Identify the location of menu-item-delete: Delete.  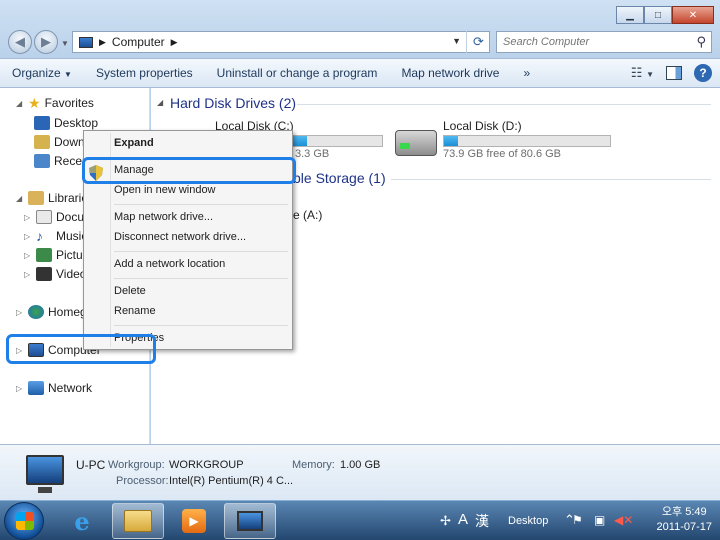
(130, 291).